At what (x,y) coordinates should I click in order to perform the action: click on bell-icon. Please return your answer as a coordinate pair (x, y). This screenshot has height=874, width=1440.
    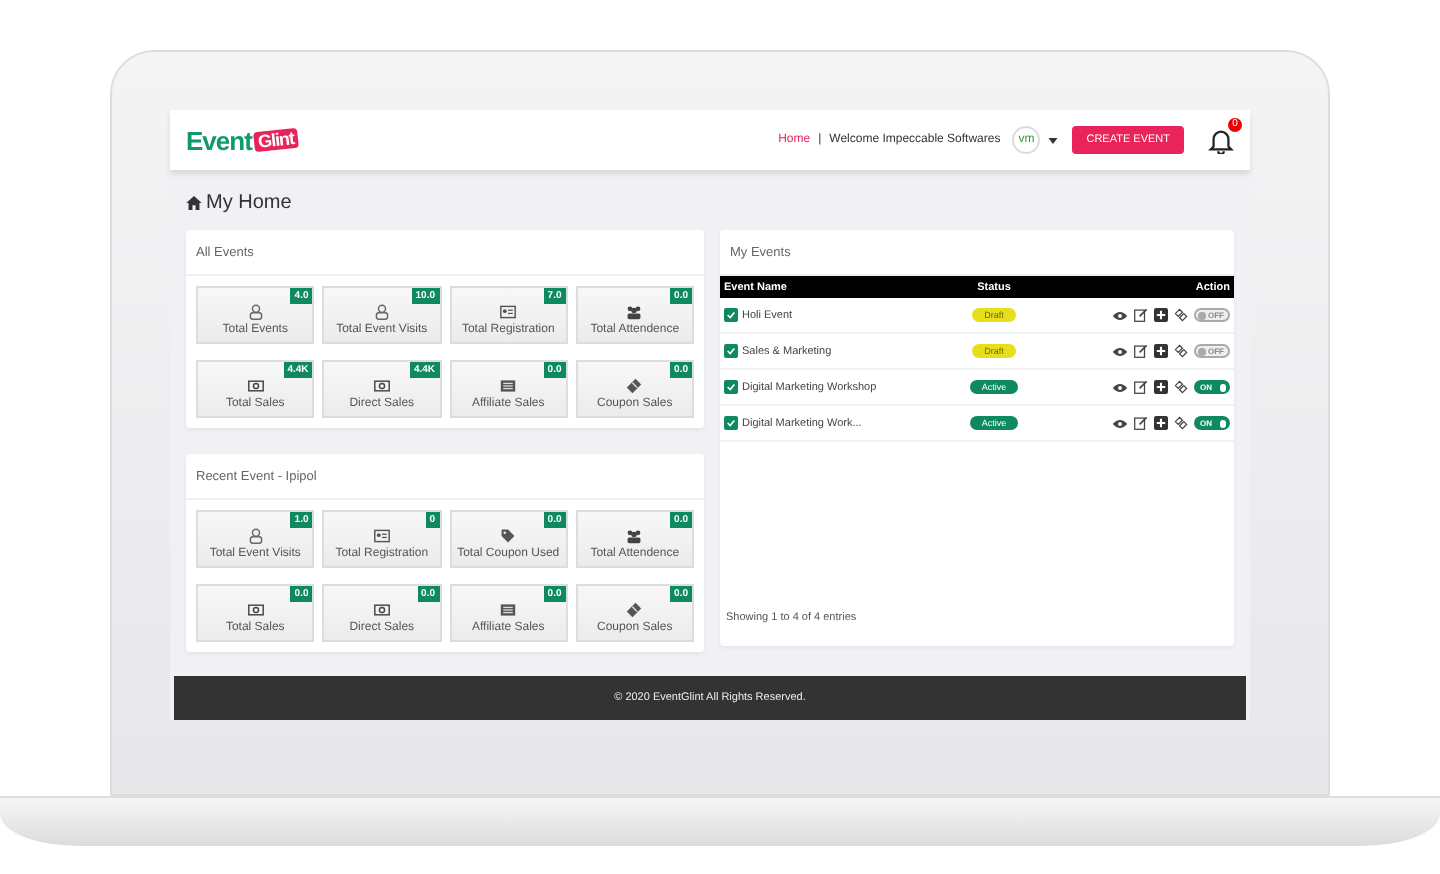
    Looking at the image, I should click on (1221, 140).